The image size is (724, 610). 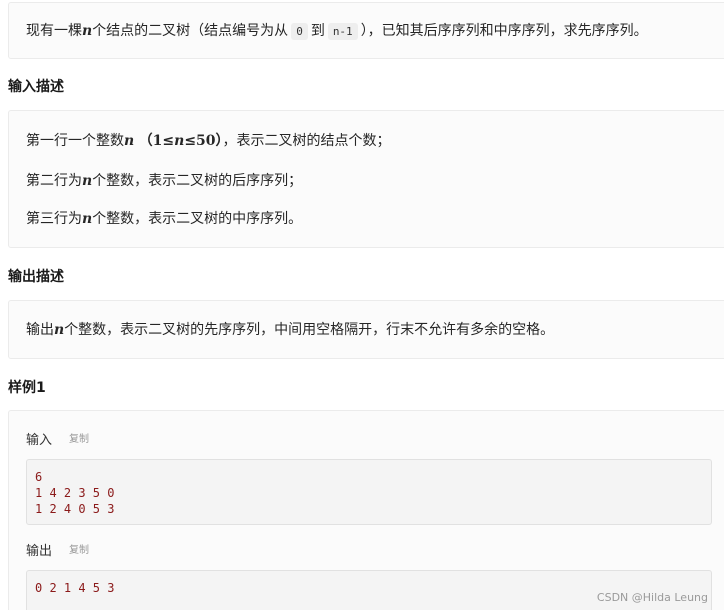 What do you see at coordinates (36, 87) in the screenshot?
I see `input-heading: 输入描述` at bounding box center [36, 87].